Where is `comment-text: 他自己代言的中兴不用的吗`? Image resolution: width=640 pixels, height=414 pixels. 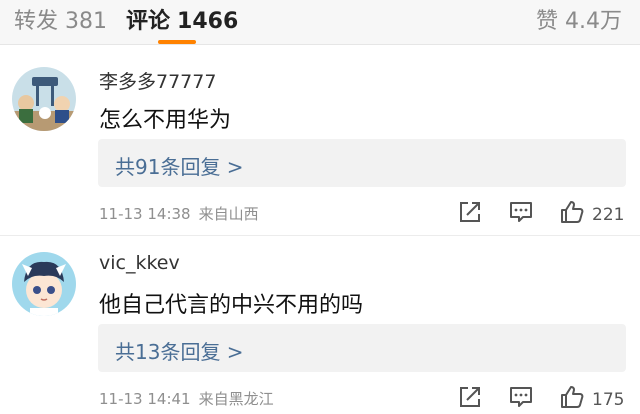
comment-text: 他自己代言的中兴不用的吗 is located at coordinates (231, 305).